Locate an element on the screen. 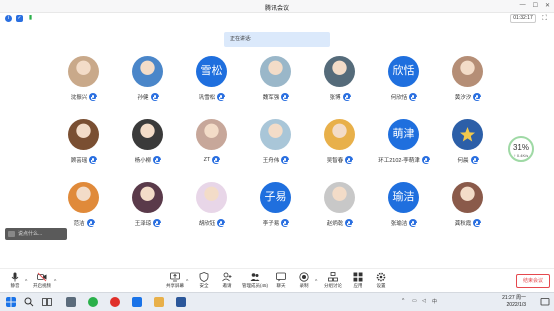  participant-name: 李子易 is located at coordinates (271, 224).